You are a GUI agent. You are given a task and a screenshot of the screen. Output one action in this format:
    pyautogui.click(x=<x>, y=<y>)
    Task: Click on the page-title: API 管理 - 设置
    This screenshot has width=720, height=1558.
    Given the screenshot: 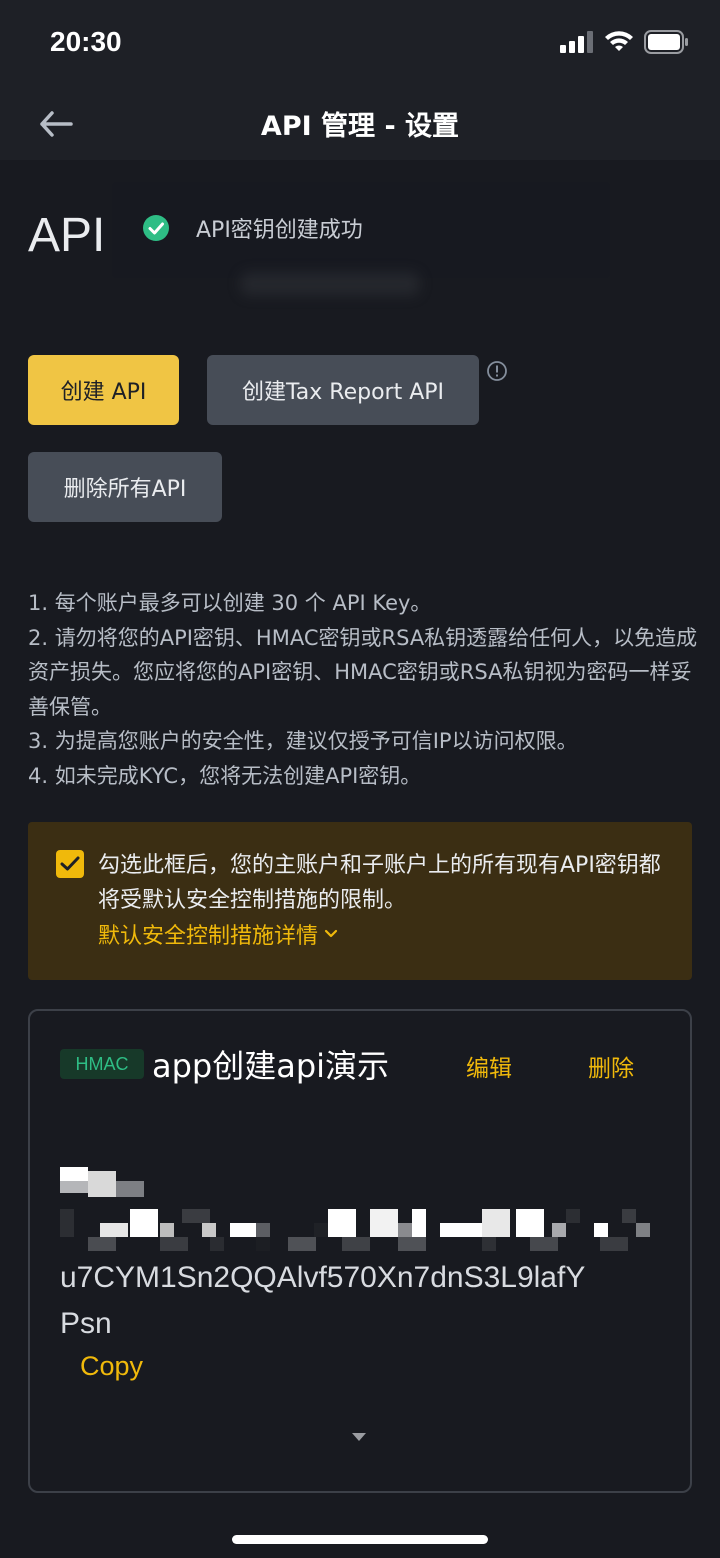 What is the action you would take?
    pyautogui.click(x=360, y=126)
    